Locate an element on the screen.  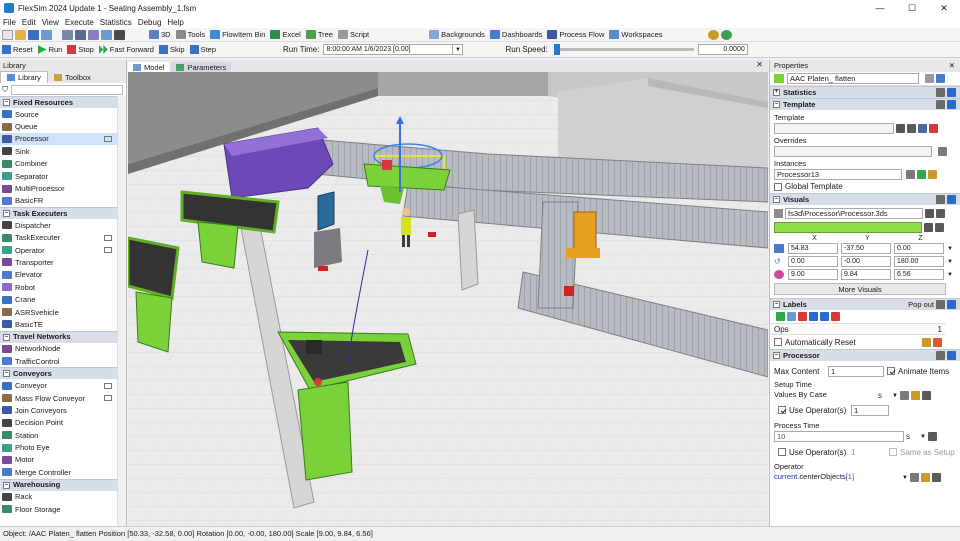
library-item-merge-controller: Merge Controller is located at coordinates (63, 472).